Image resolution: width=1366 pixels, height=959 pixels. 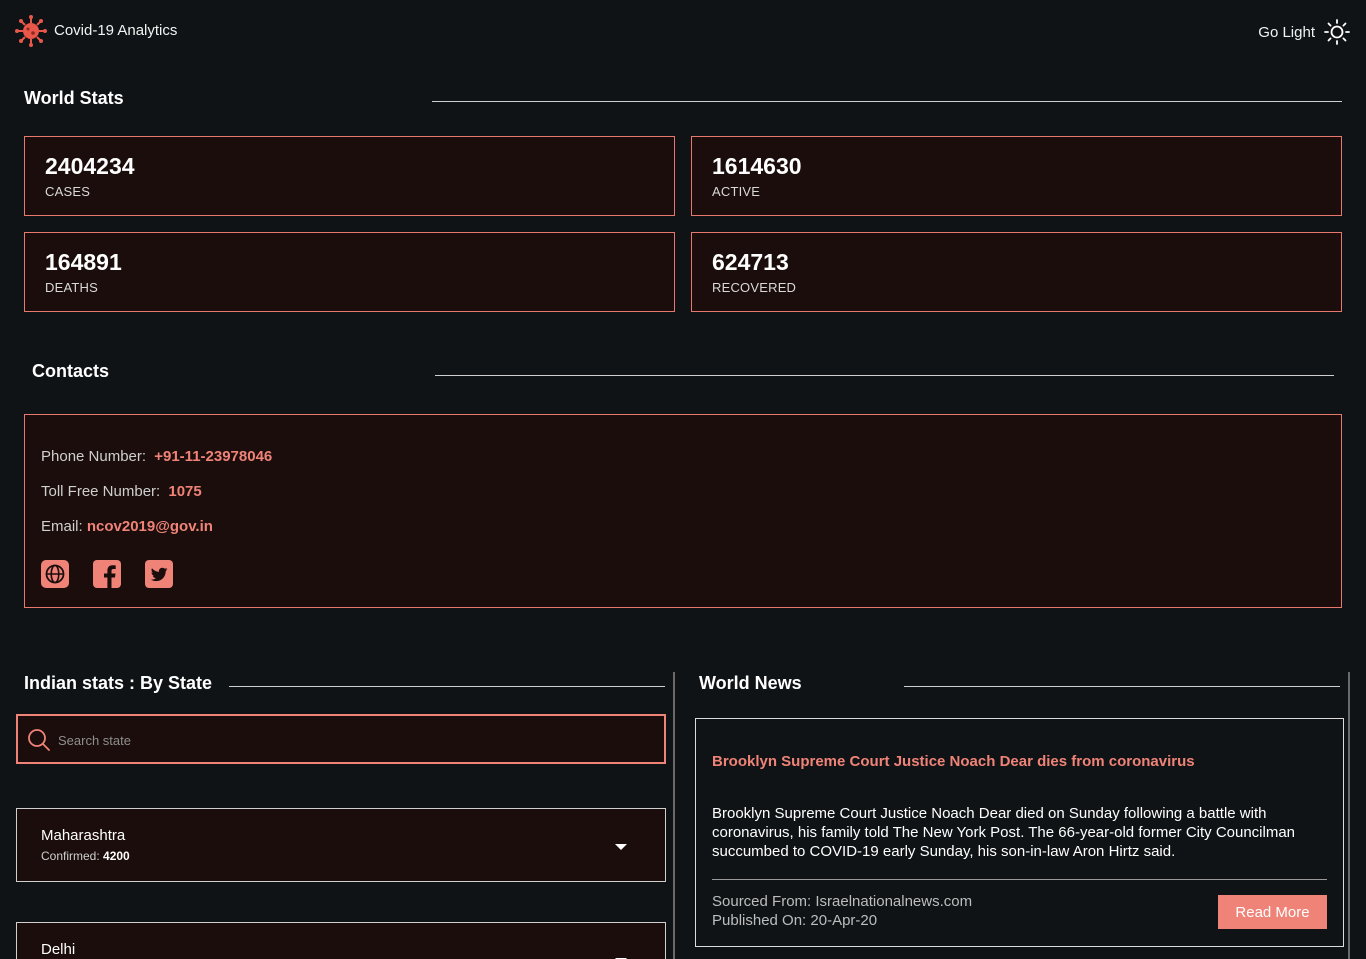 I want to click on email-row: Email: ncov2019@gov.in, so click(x=127, y=526).